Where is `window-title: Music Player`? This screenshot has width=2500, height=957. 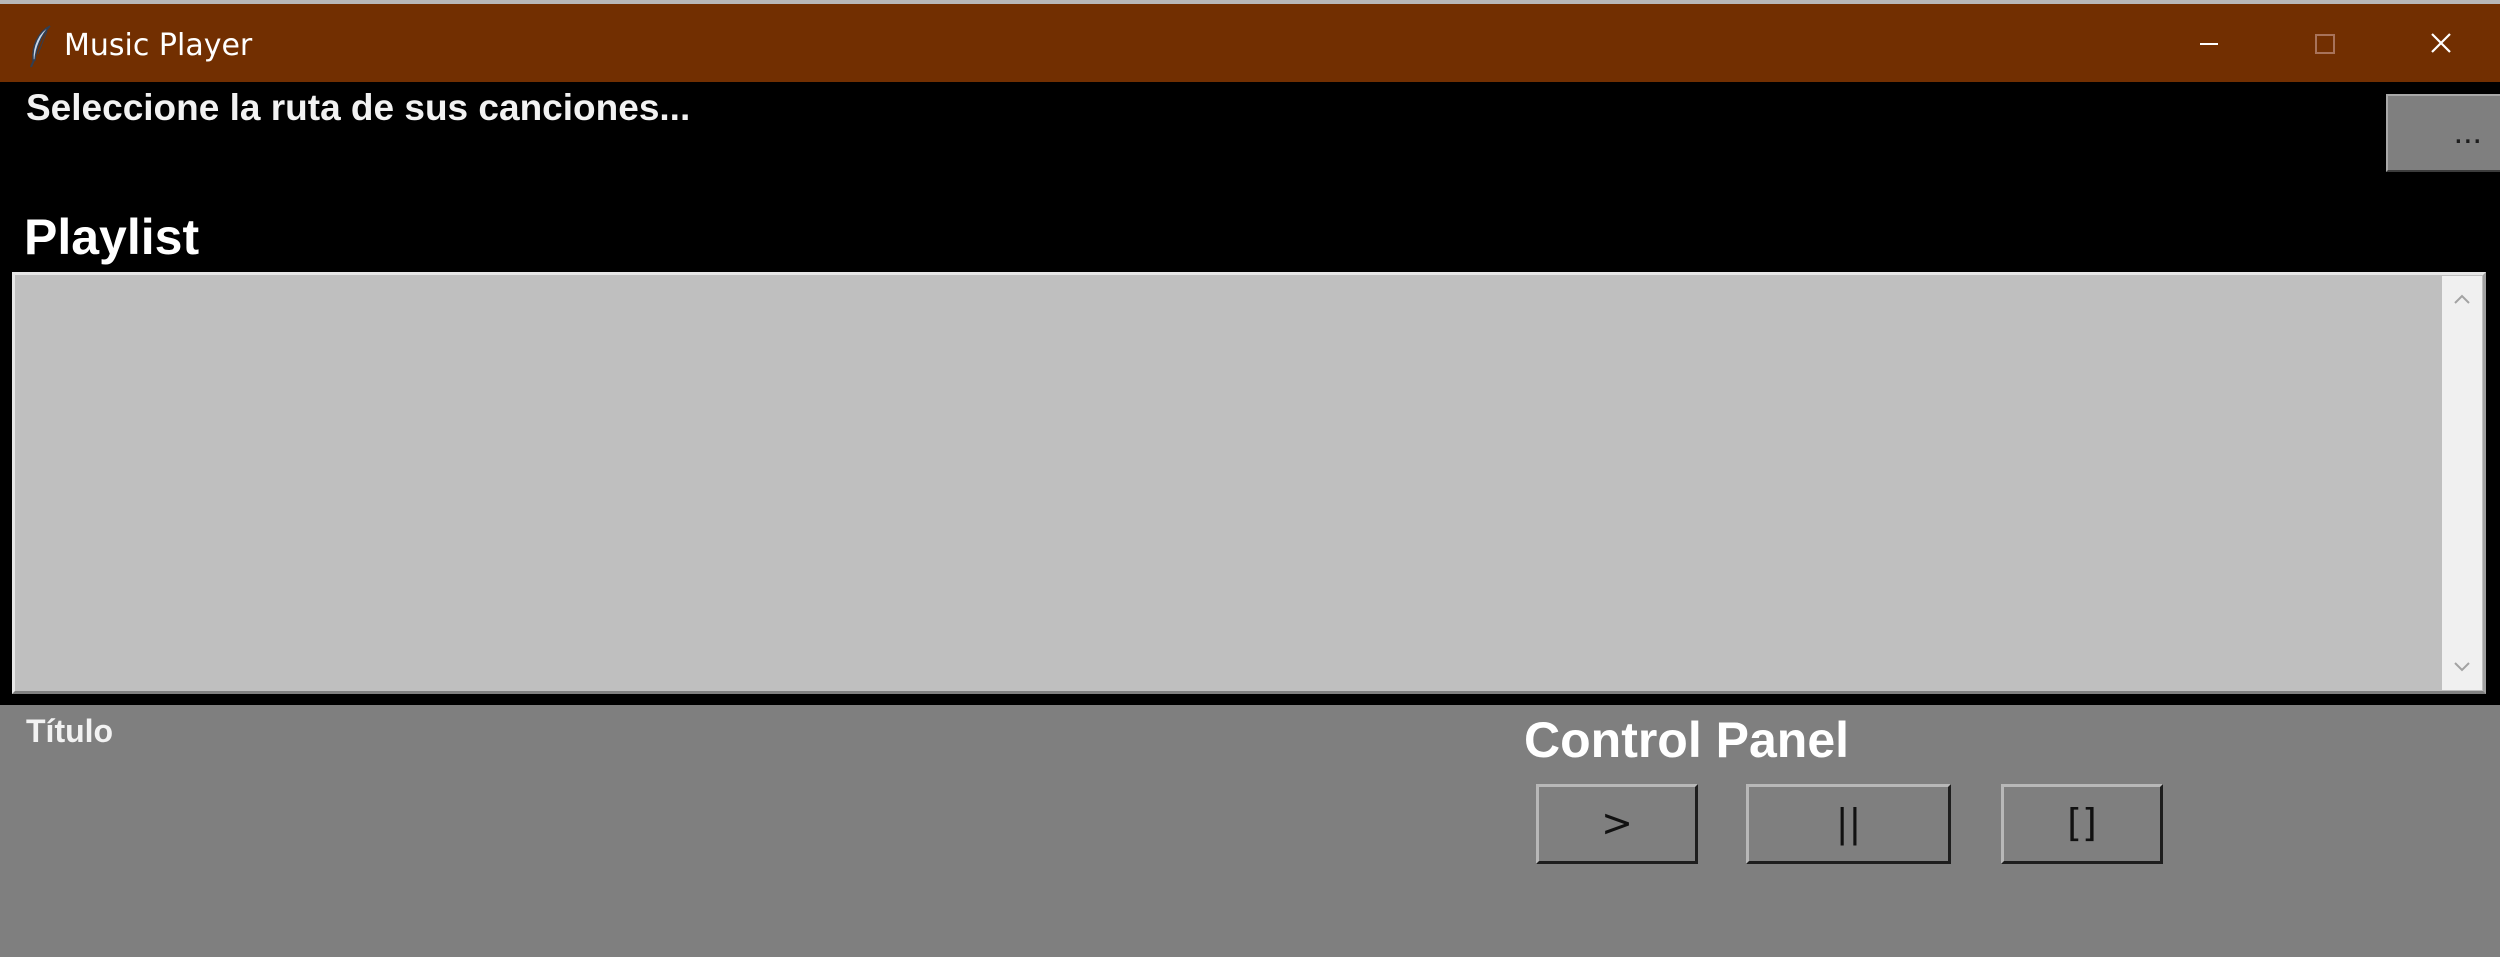 window-title: Music Player is located at coordinates (158, 45).